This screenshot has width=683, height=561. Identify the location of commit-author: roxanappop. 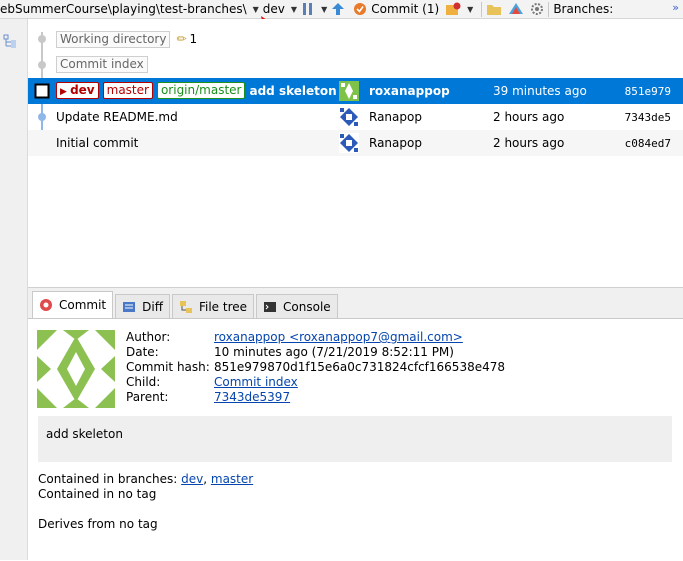
(409, 91).